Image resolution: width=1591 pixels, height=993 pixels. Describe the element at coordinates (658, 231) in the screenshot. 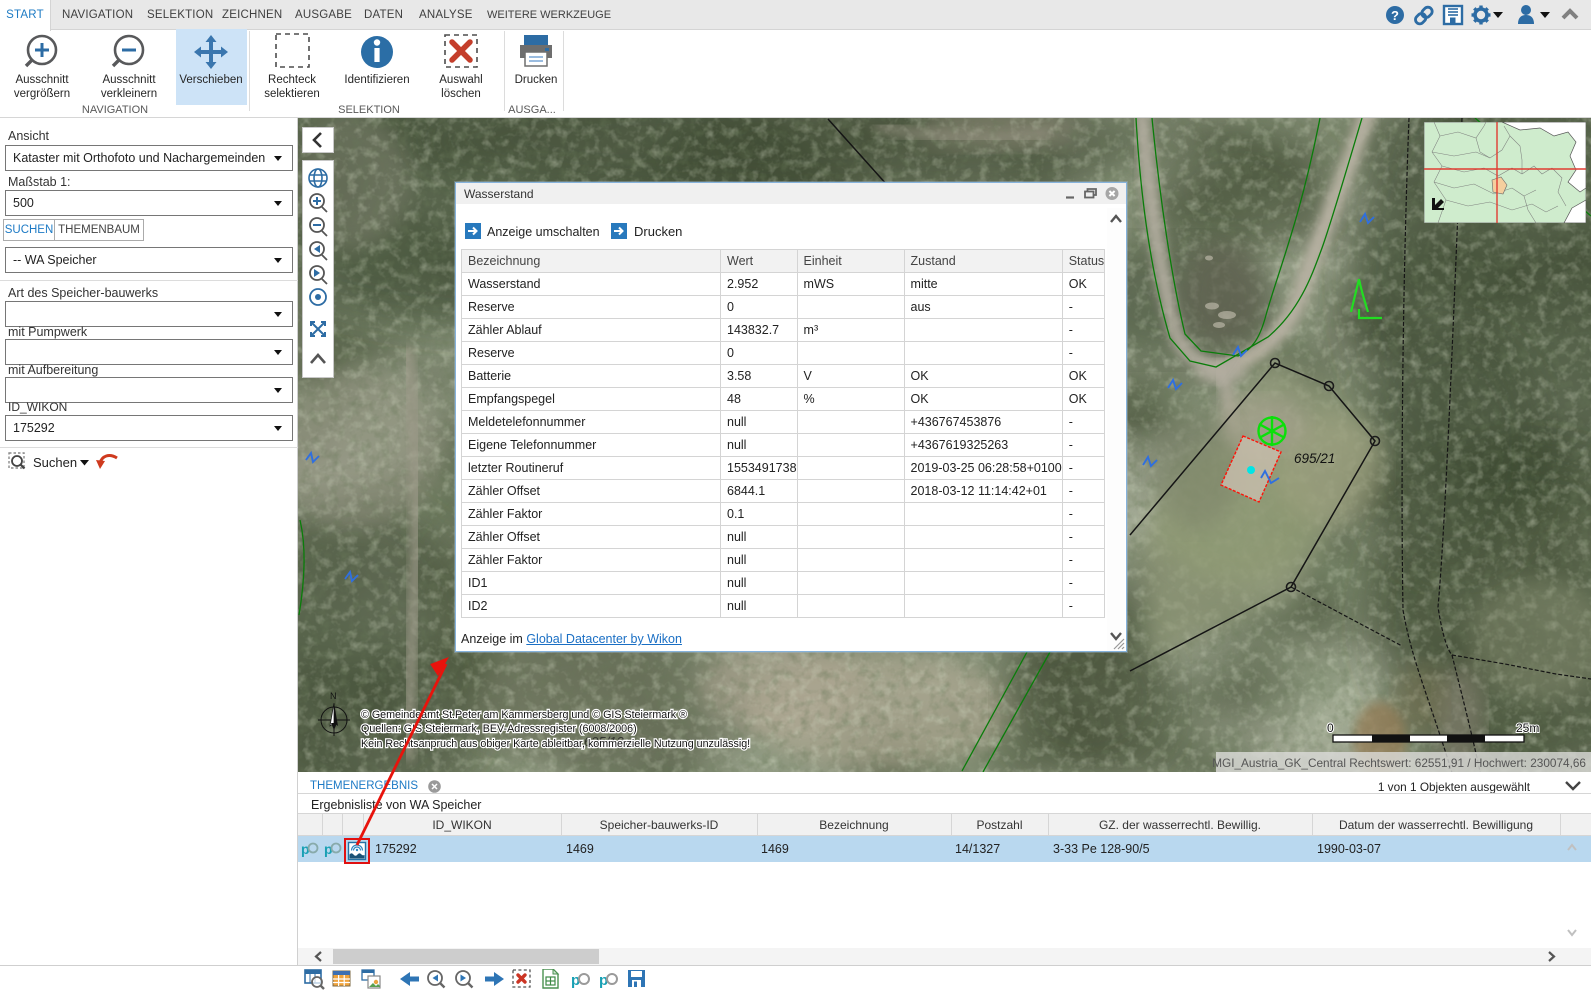

I see `svg-text: Drucken` at that location.